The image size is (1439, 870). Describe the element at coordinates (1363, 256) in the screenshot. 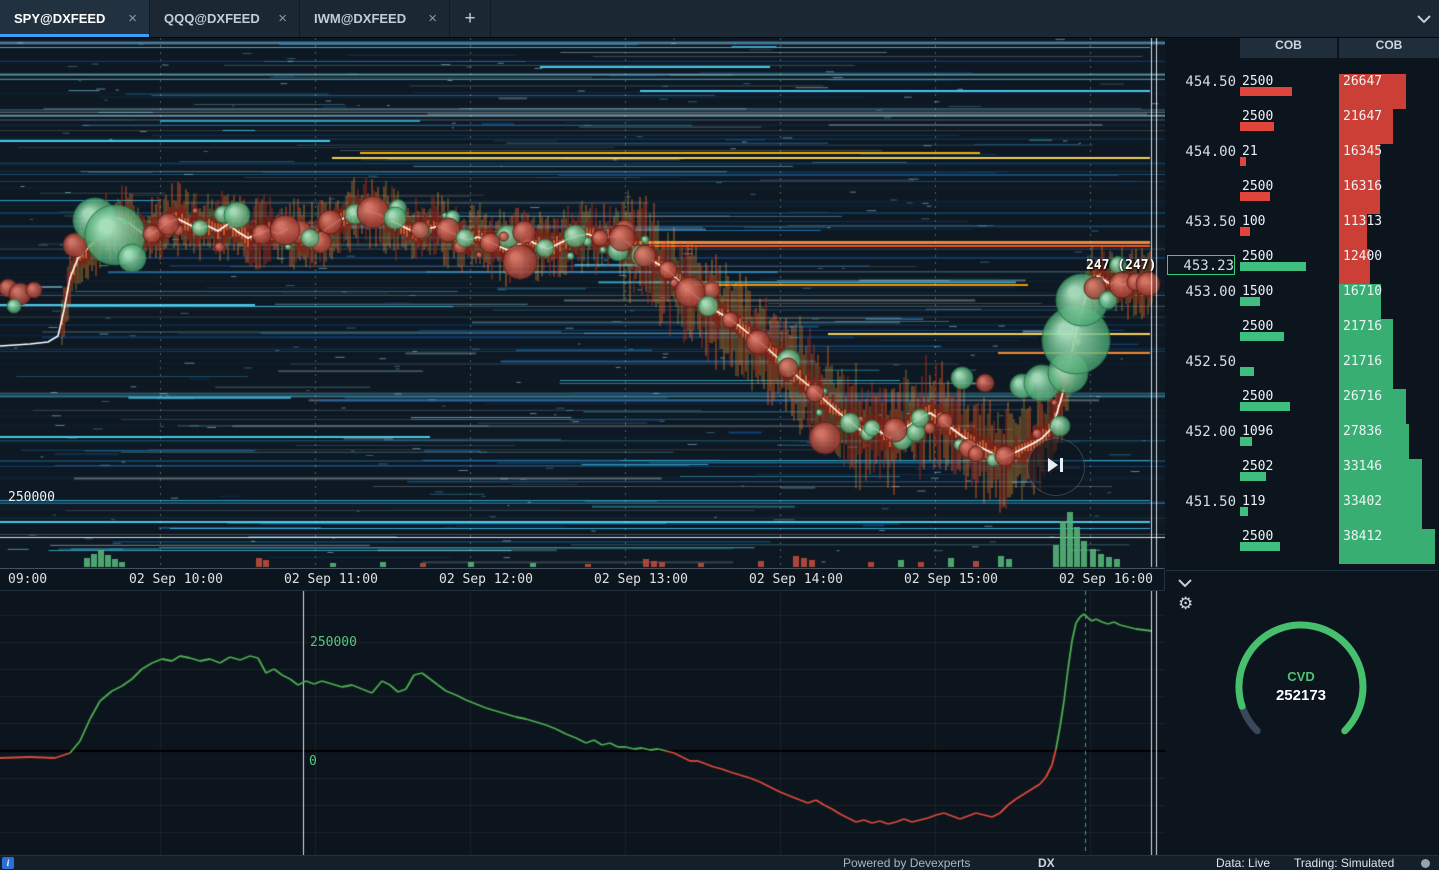

I see `cob-value: 12400` at that location.